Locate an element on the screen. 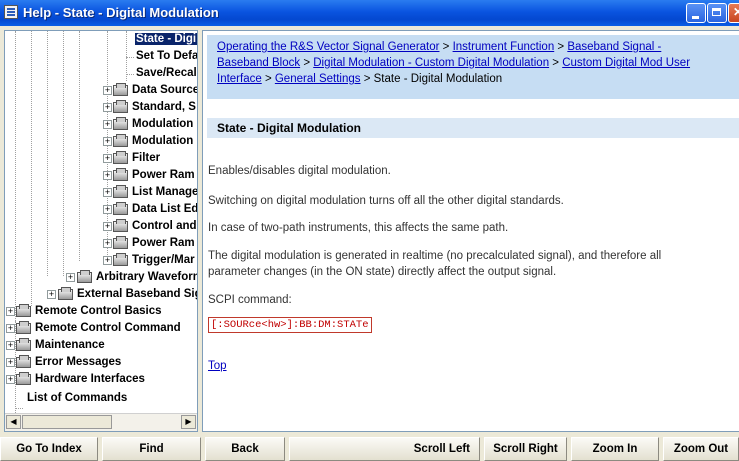 Image resolution: width=739 pixels, height=461 pixels. breadcrumb-current: State - Digital Modulation is located at coordinates (438, 79).